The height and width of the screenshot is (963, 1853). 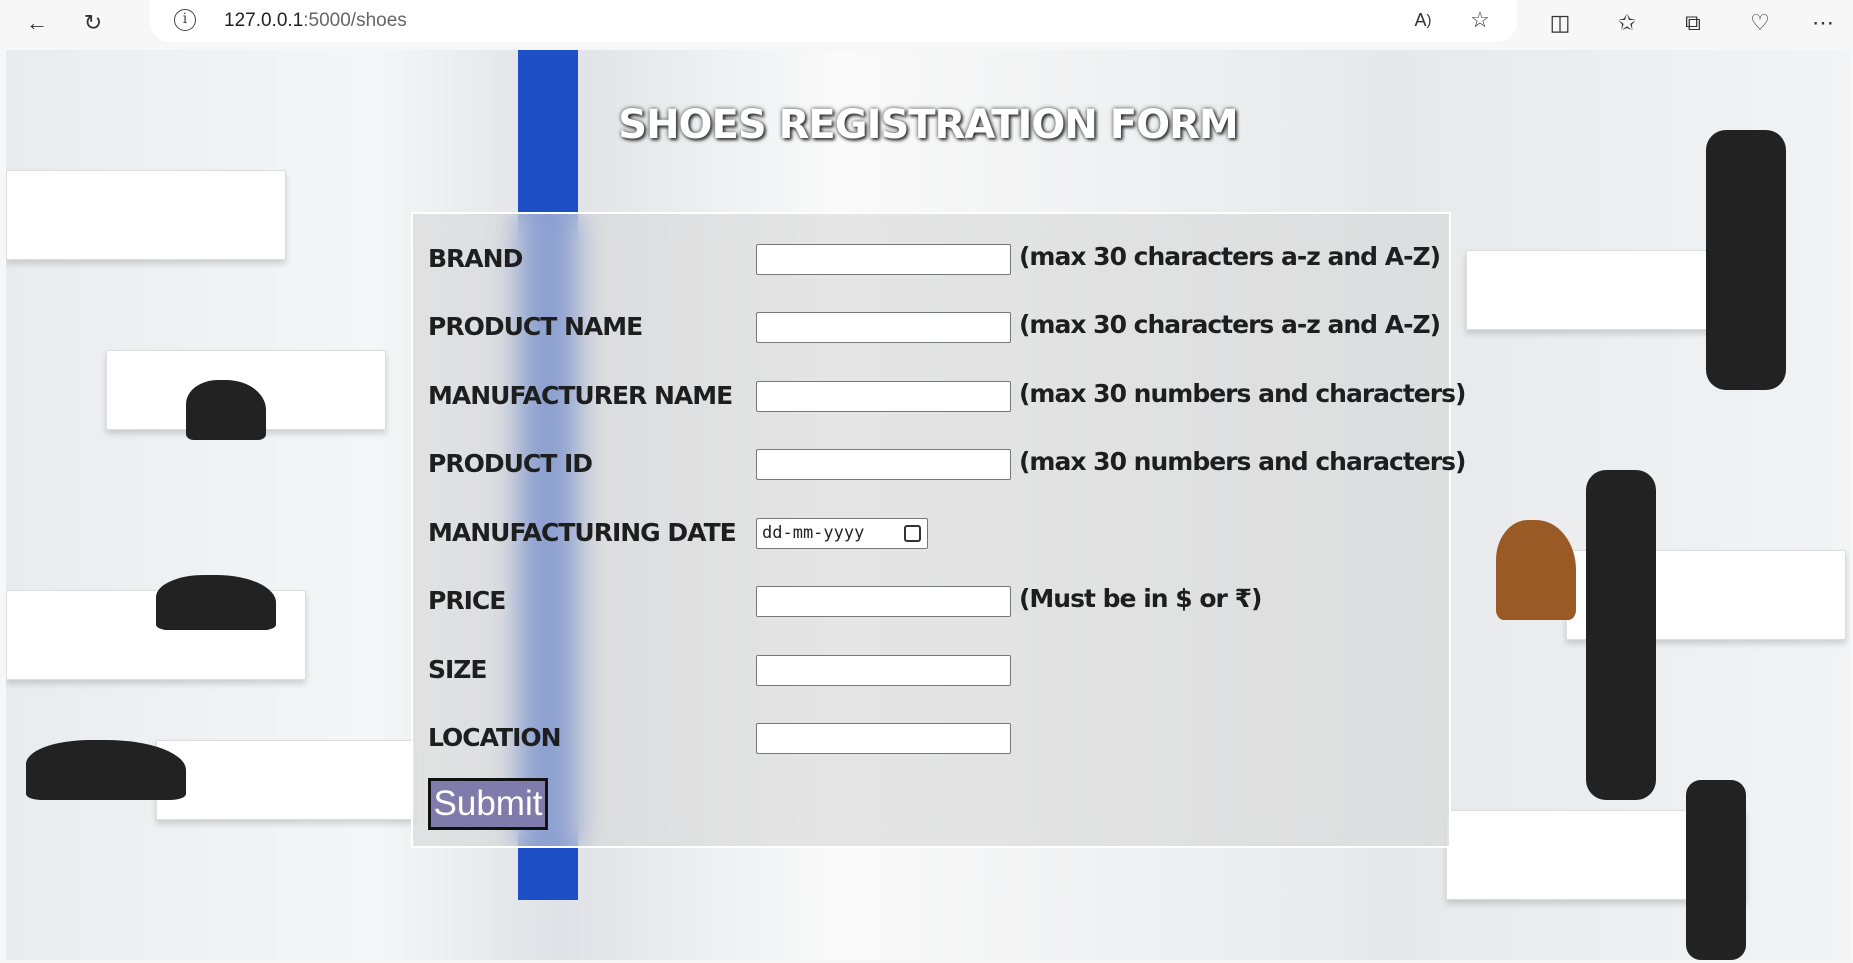 I want to click on manufacturing-date-label: MANUFACTURING DATE, so click(x=582, y=532).